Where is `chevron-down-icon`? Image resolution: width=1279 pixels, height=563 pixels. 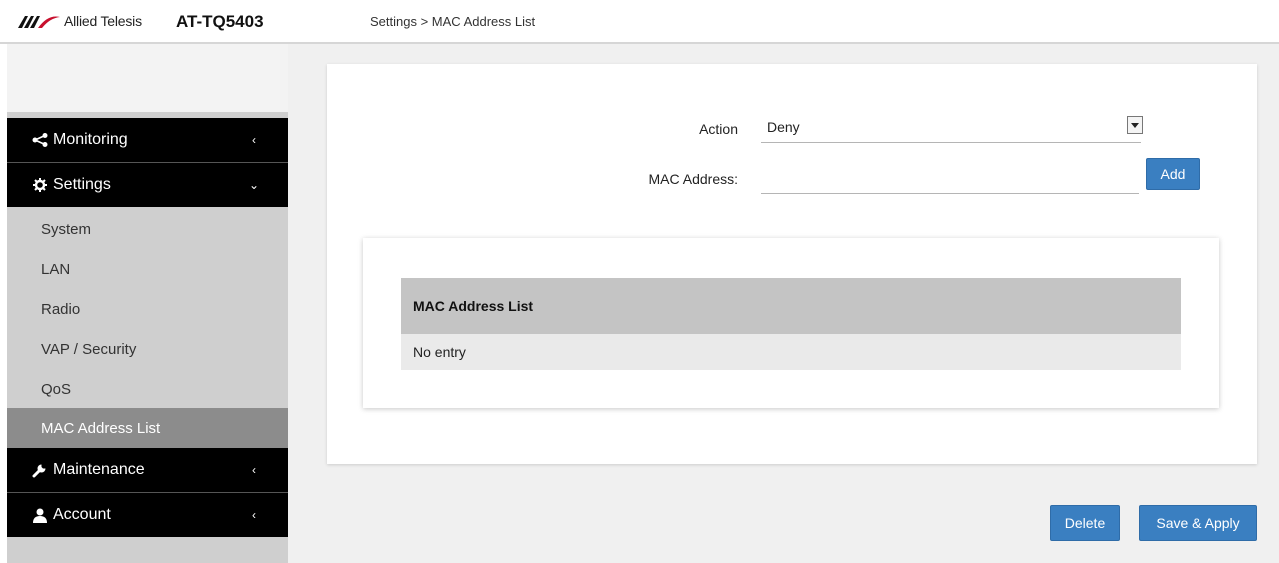 chevron-down-icon is located at coordinates (1135, 125).